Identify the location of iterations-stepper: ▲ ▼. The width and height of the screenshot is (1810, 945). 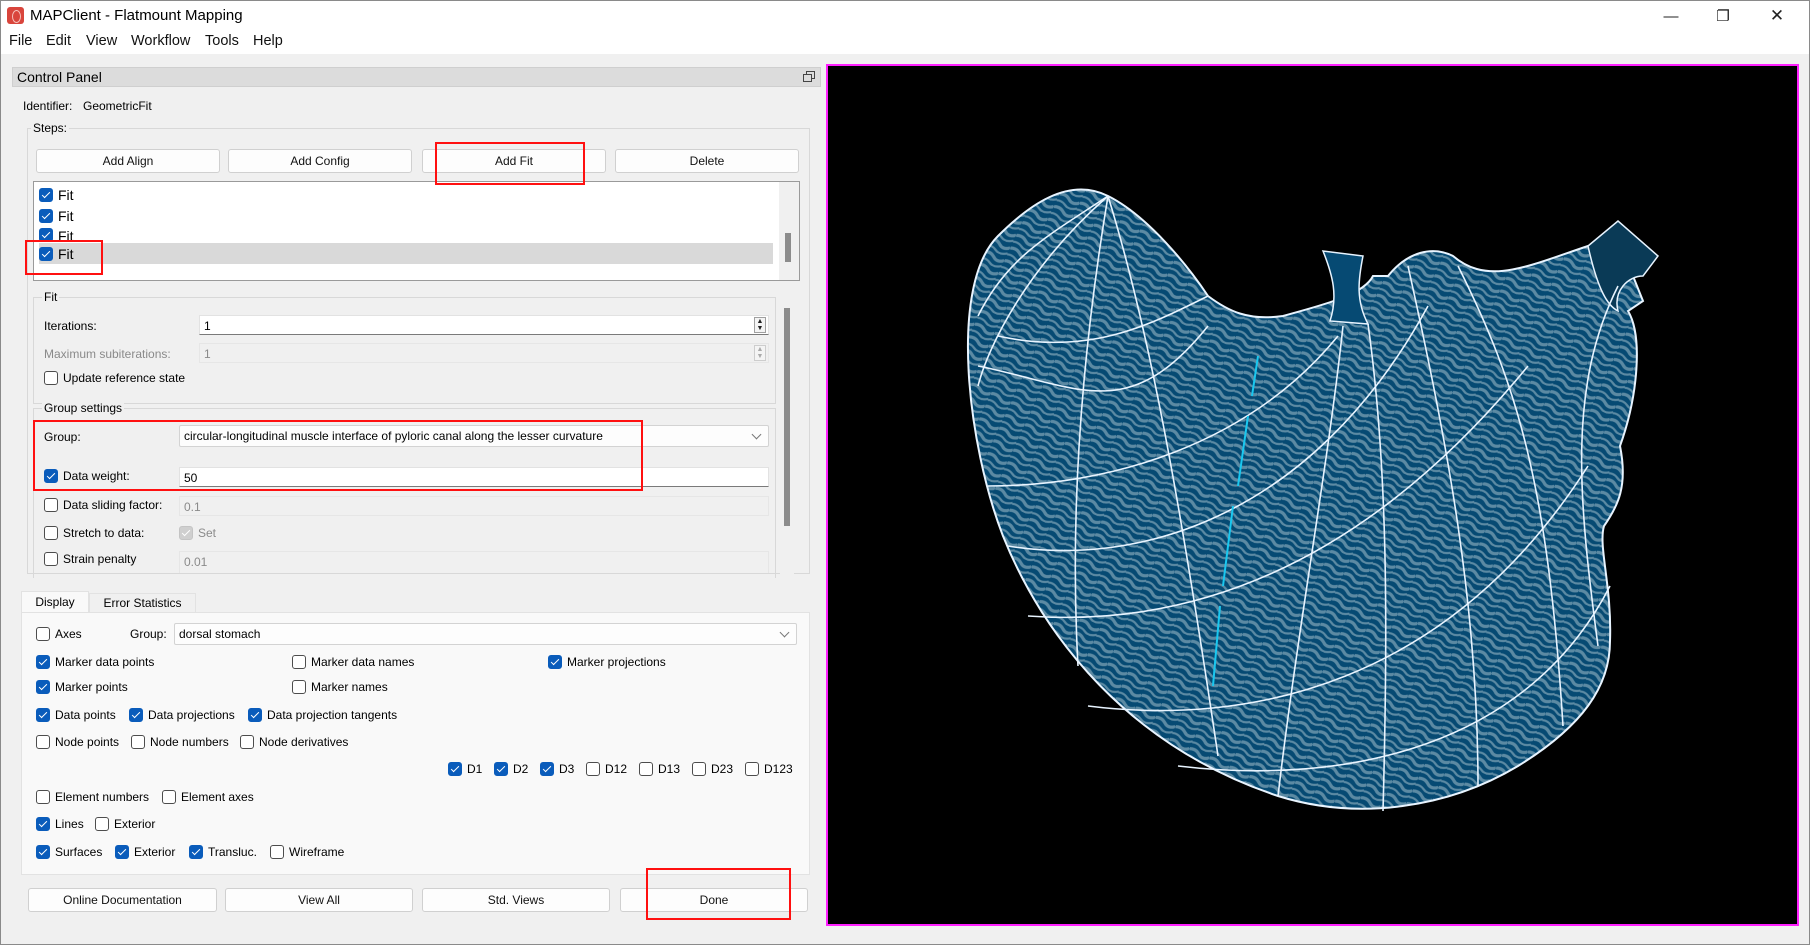
(760, 325).